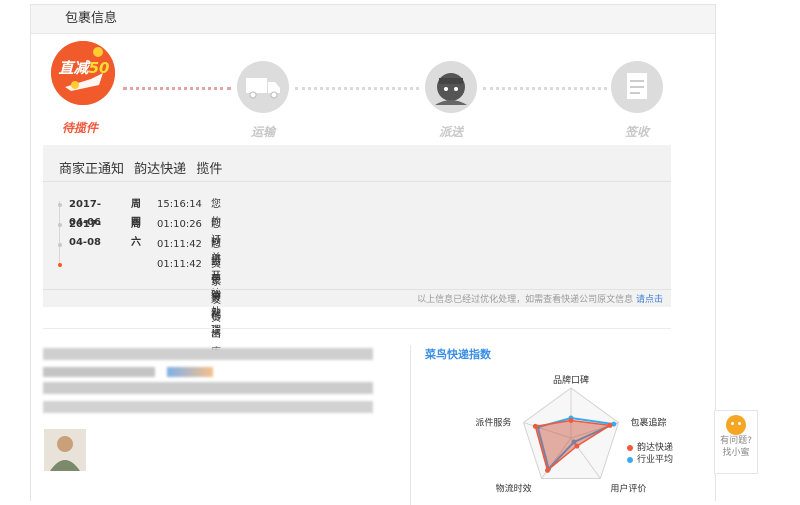 The height and width of the screenshot is (505, 800). I want to click on step-signed-icon, so click(637, 87).